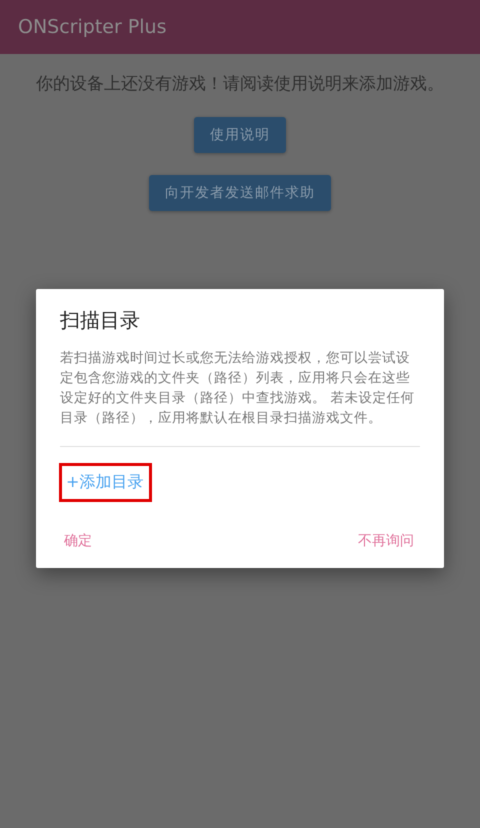 The image size is (480, 828). Describe the element at coordinates (100, 320) in the screenshot. I see `dialog-title: 扫描目录` at that location.